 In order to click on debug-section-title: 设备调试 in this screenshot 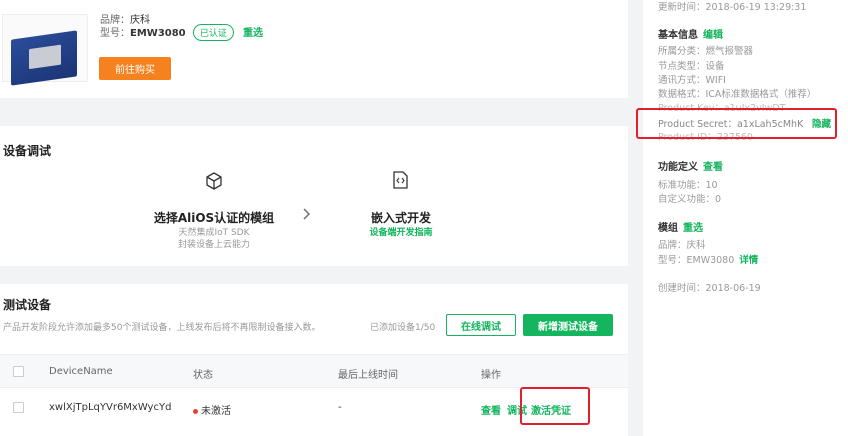, I will do `click(27, 151)`.